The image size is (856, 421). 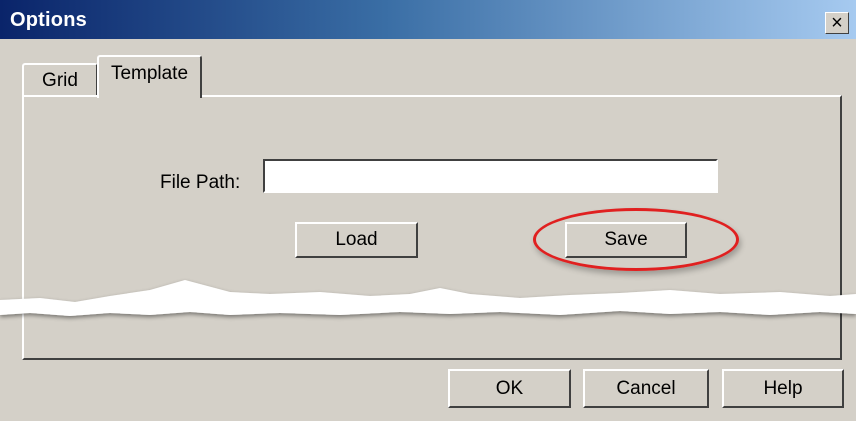 I want to click on tab-template-label: Template, so click(x=149, y=73).